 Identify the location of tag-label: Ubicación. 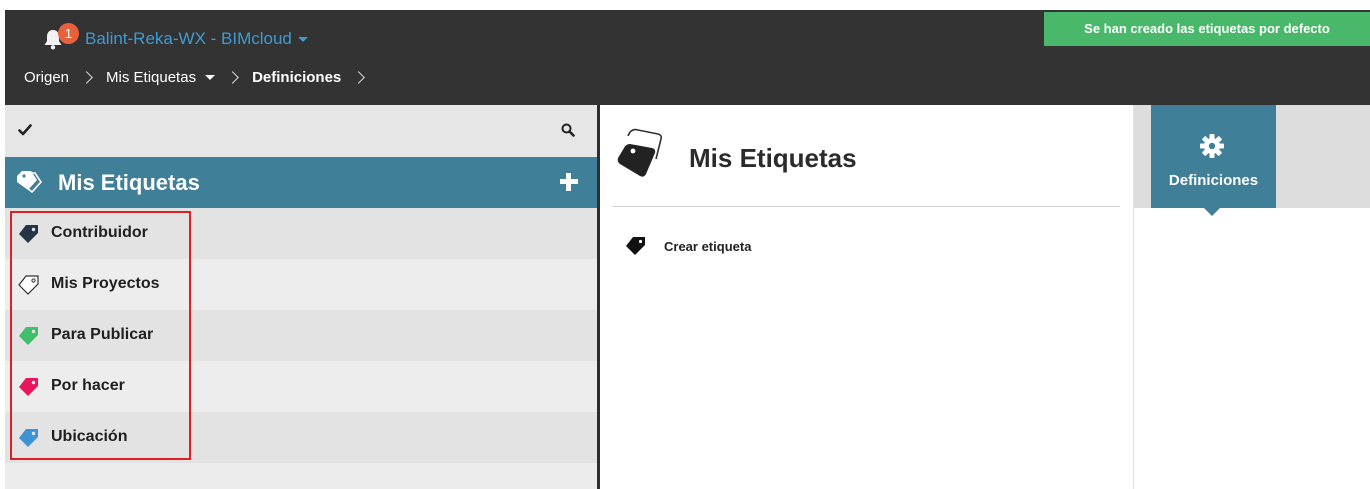
(89, 436).